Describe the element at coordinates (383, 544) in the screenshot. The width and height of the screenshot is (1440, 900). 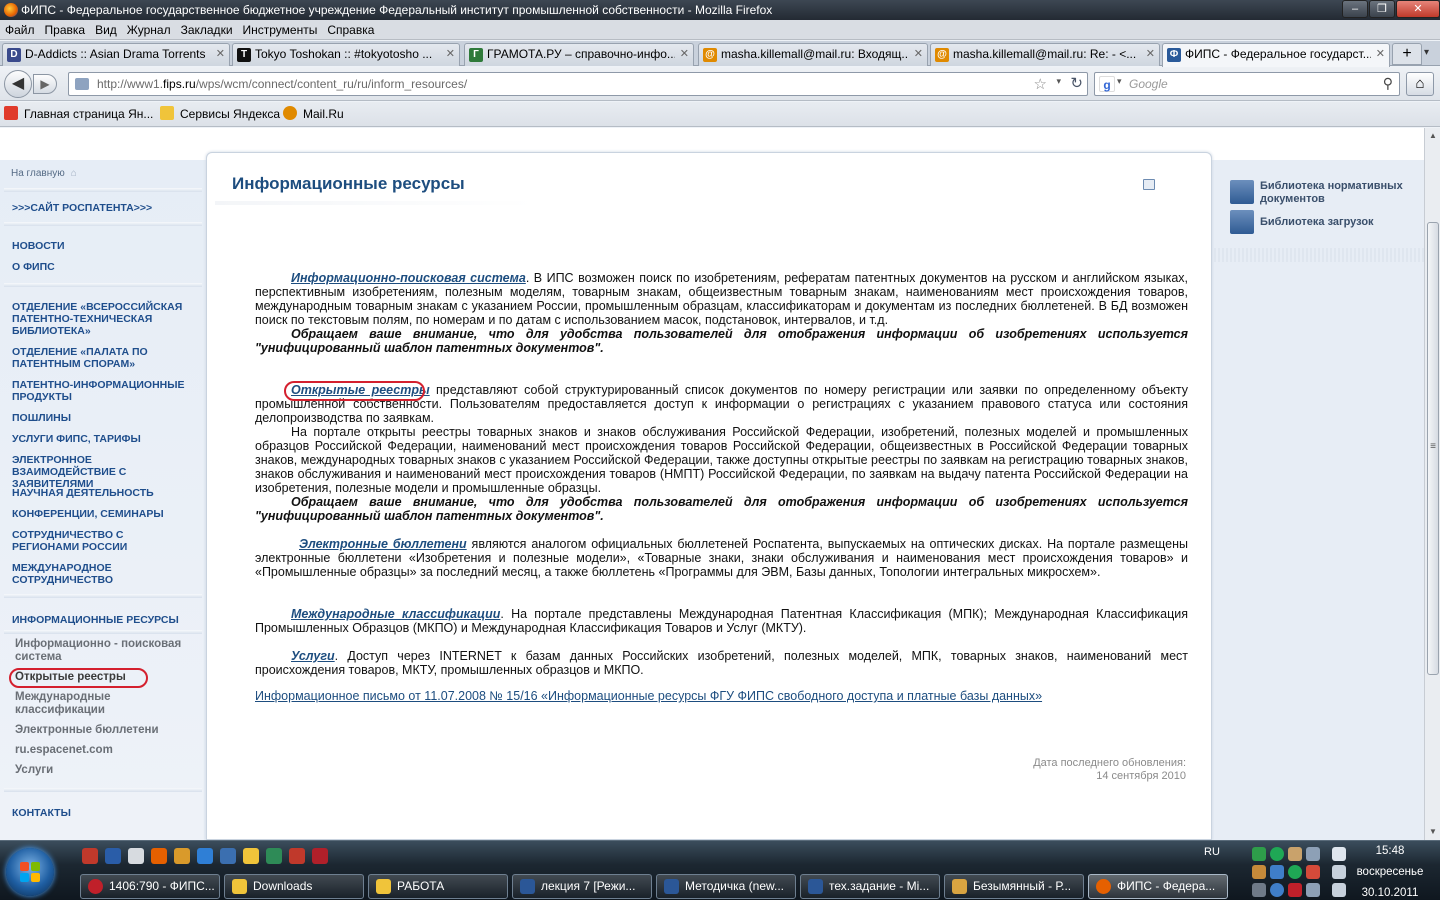
I see `bulletins-link: Электронные бюллетени` at that location.